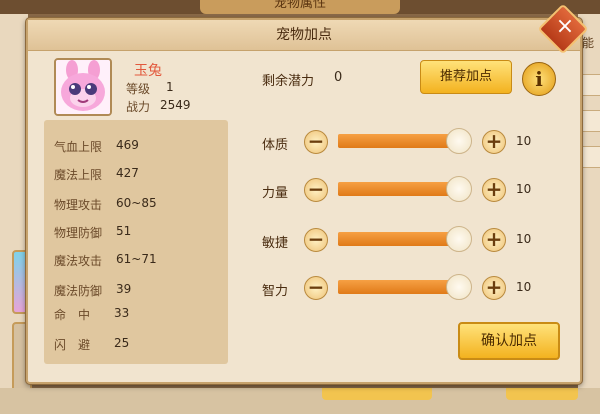 This screenshot has width=600, height=414. I want to click on background-side-text: 能, so click(588, 43).